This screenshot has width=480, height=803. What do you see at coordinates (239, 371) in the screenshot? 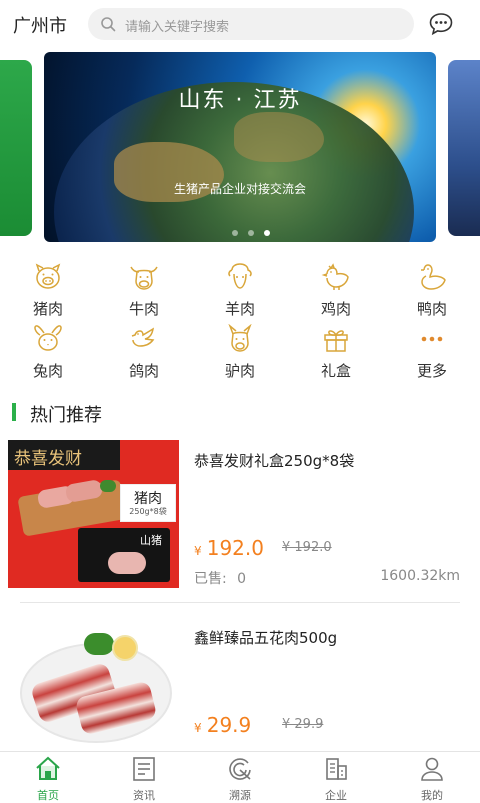
I see `category-label: 驴肉` at bounding box center [239, 371].